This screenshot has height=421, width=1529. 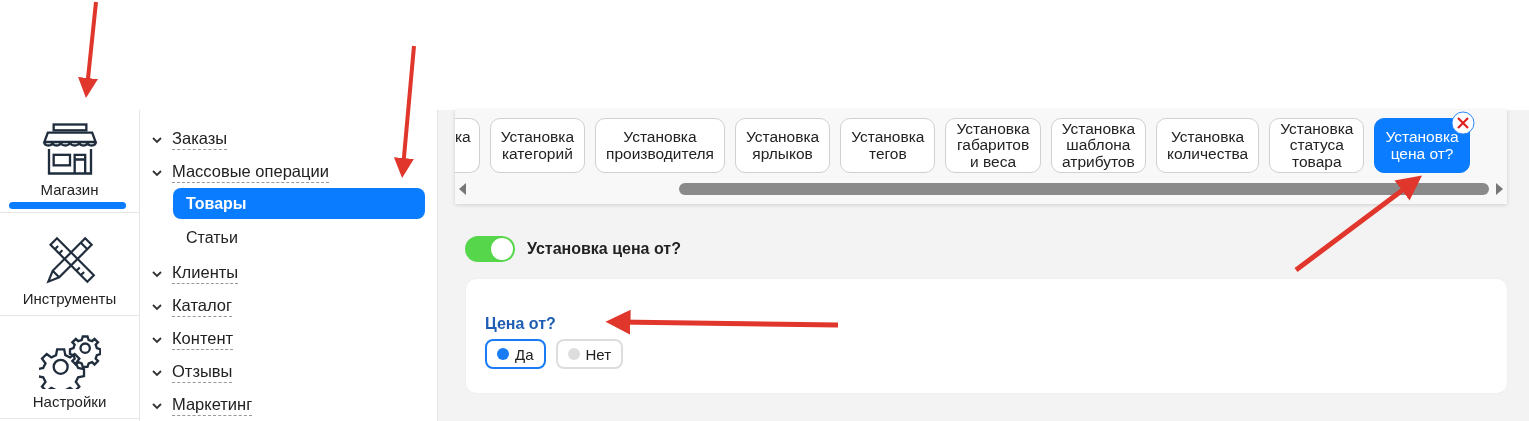 I want to click on toggle-switch, so click(x=490, y=249).